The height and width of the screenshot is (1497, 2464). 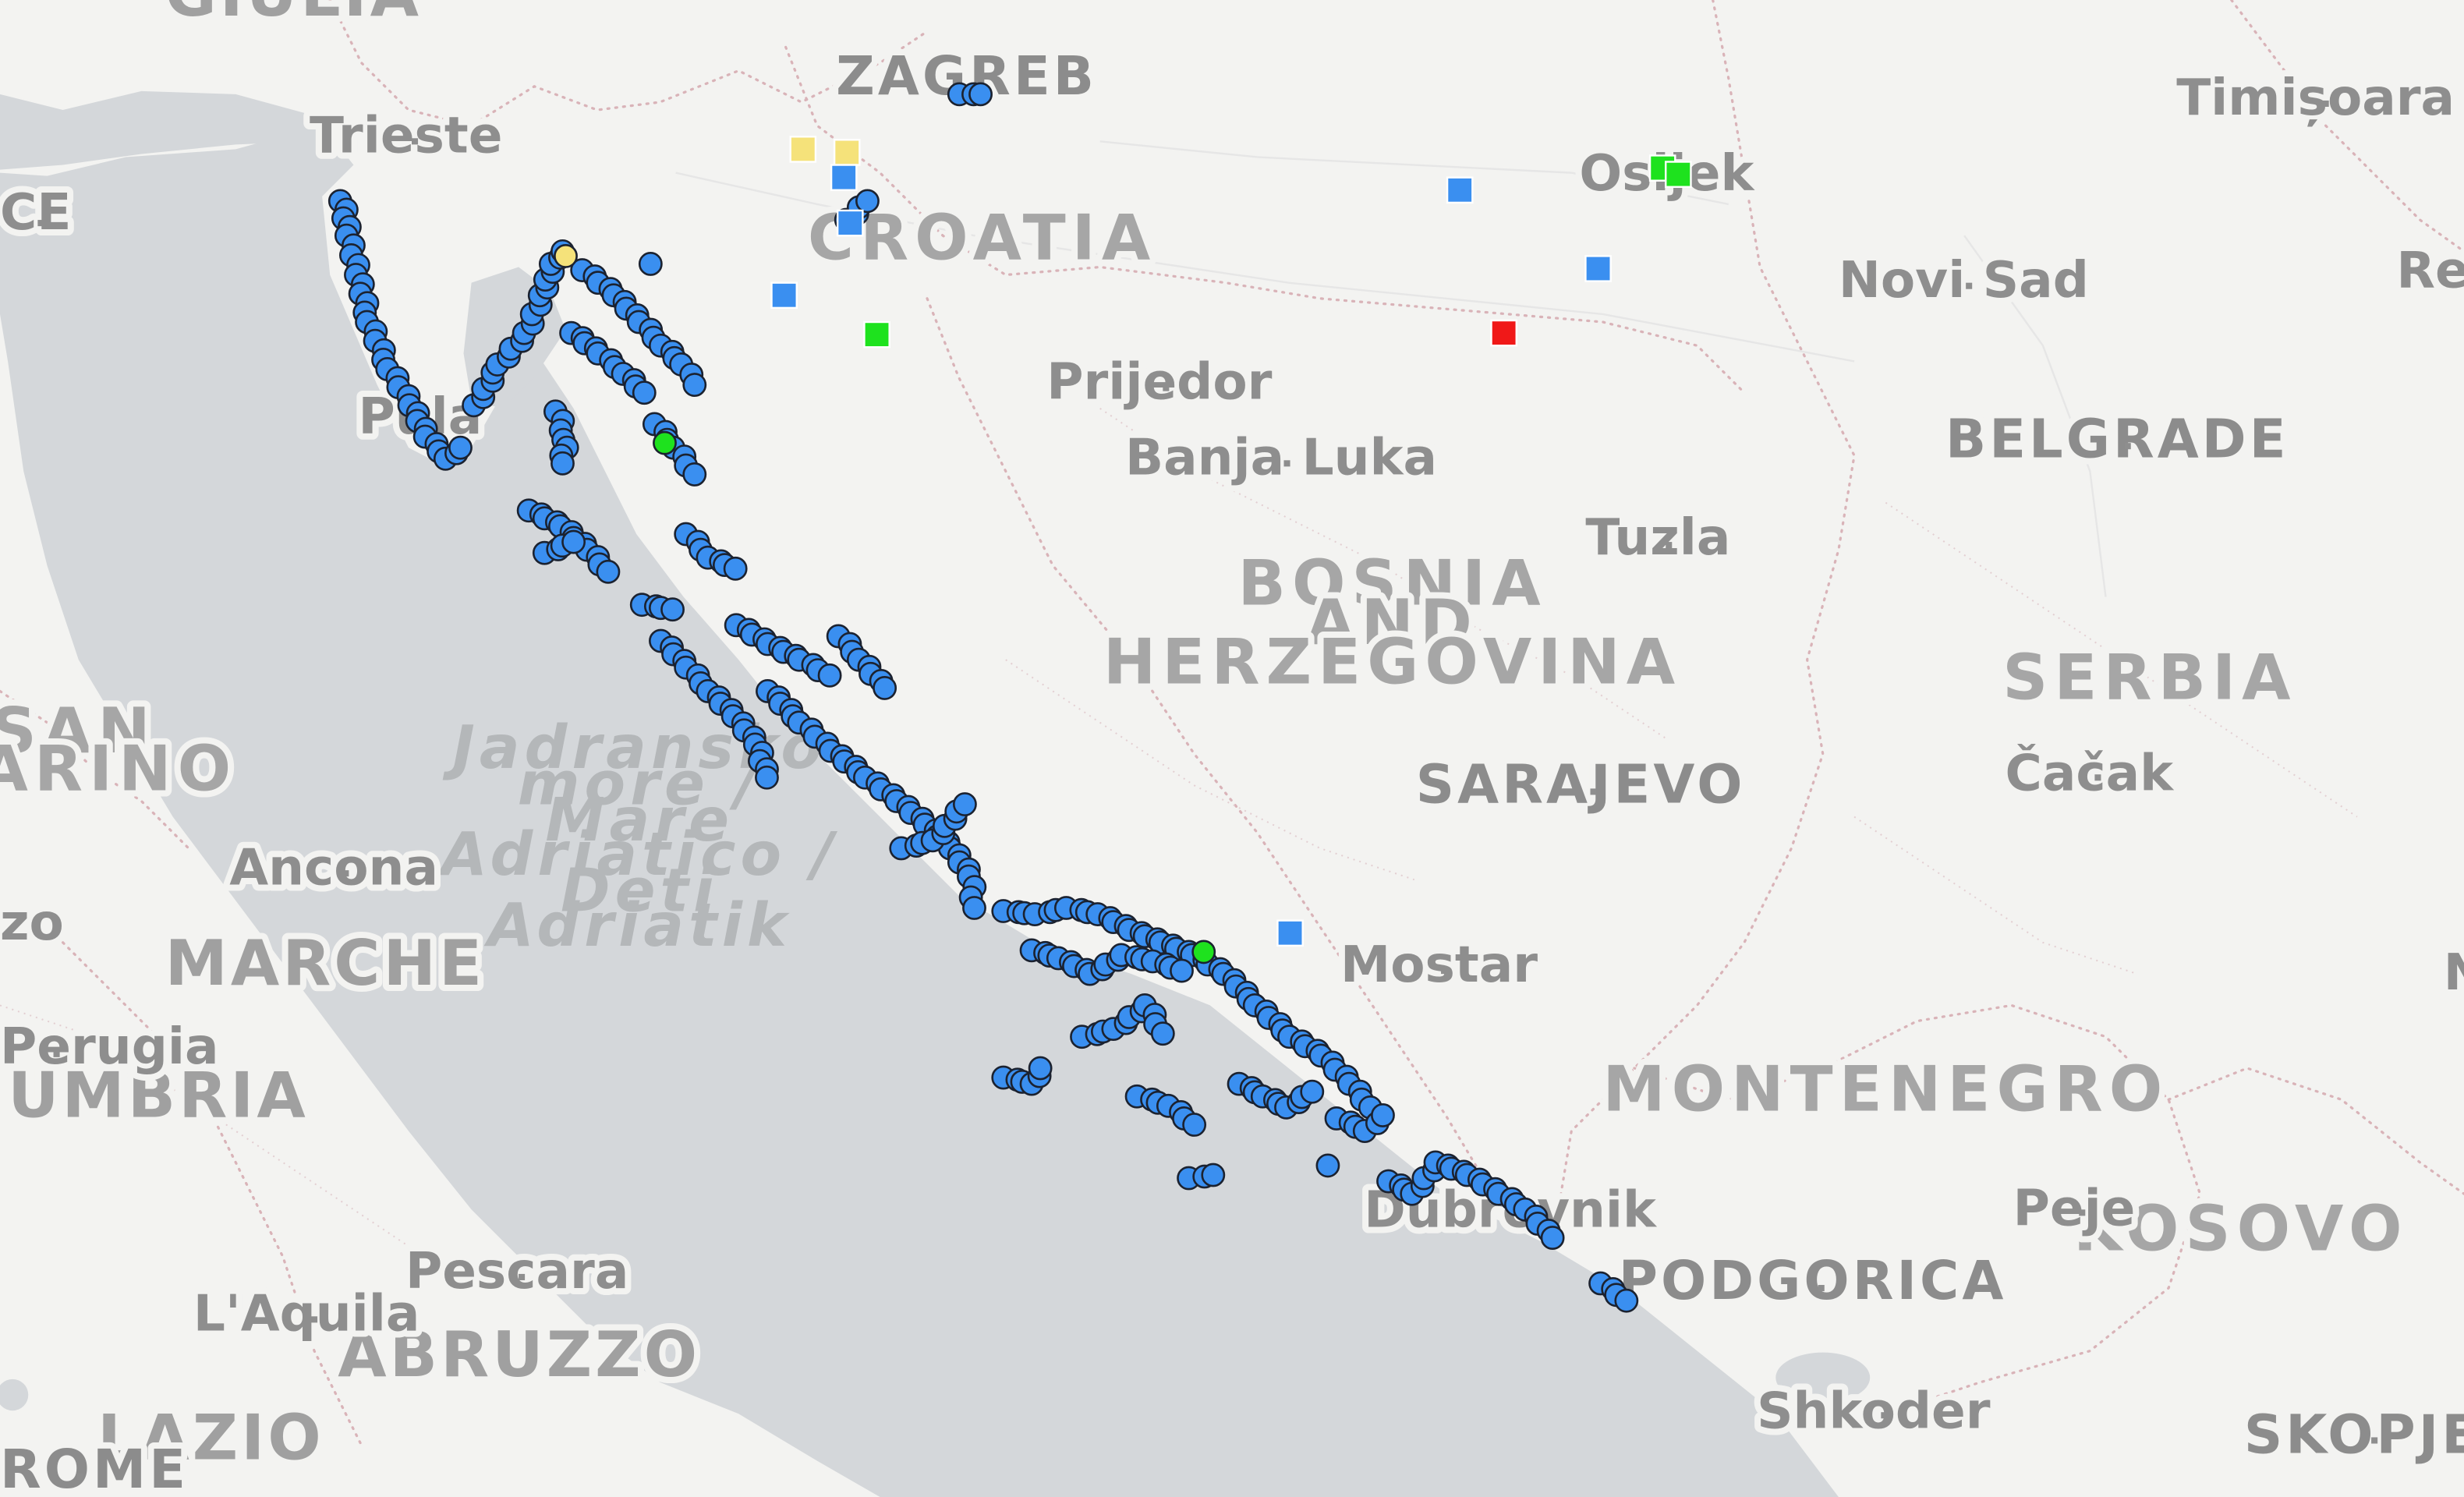 I want to click on city-pec: Peje, so click(x=2074, y=1208).